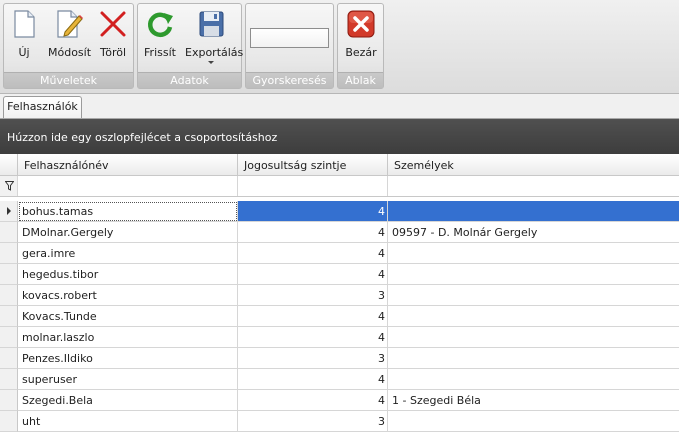 This screenshot has width=679, height=436. What do you see at coordinates (128, 211) in the screenshot?
I see `cell-username: bohus.tamas` at bounding box center [128, 211].